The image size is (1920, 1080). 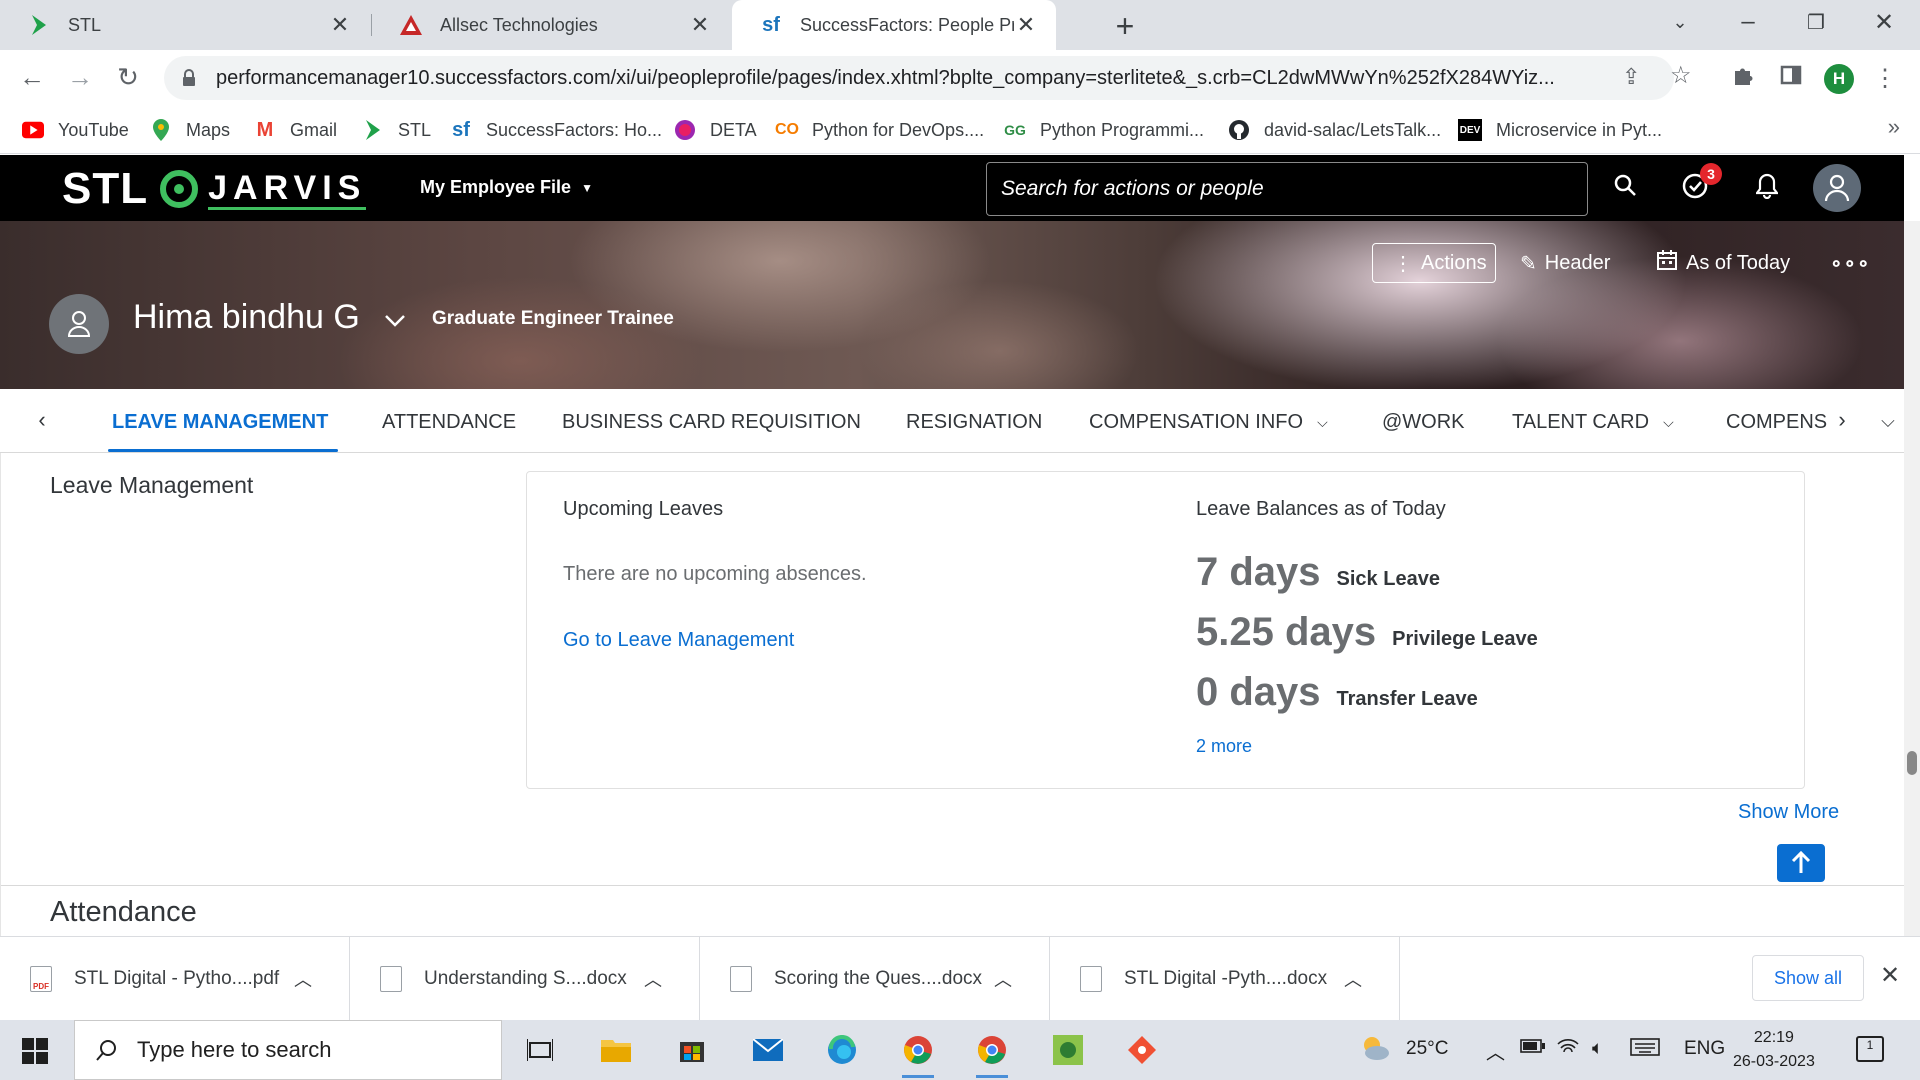 What do you see at coordinates (715, 130) in the screenshot?
I see `bookmark-deta: DETA` at bounding box center [715, 130].